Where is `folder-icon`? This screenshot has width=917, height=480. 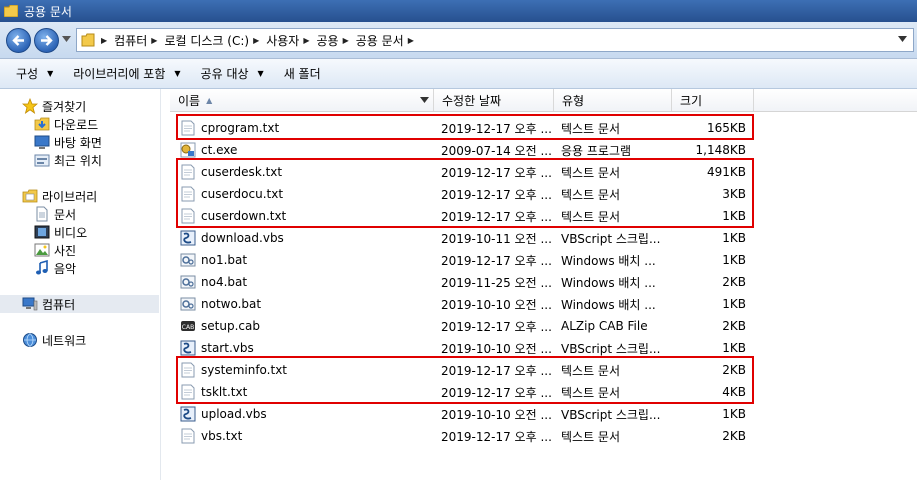
folder-icon is located at coordinates (88, 40).